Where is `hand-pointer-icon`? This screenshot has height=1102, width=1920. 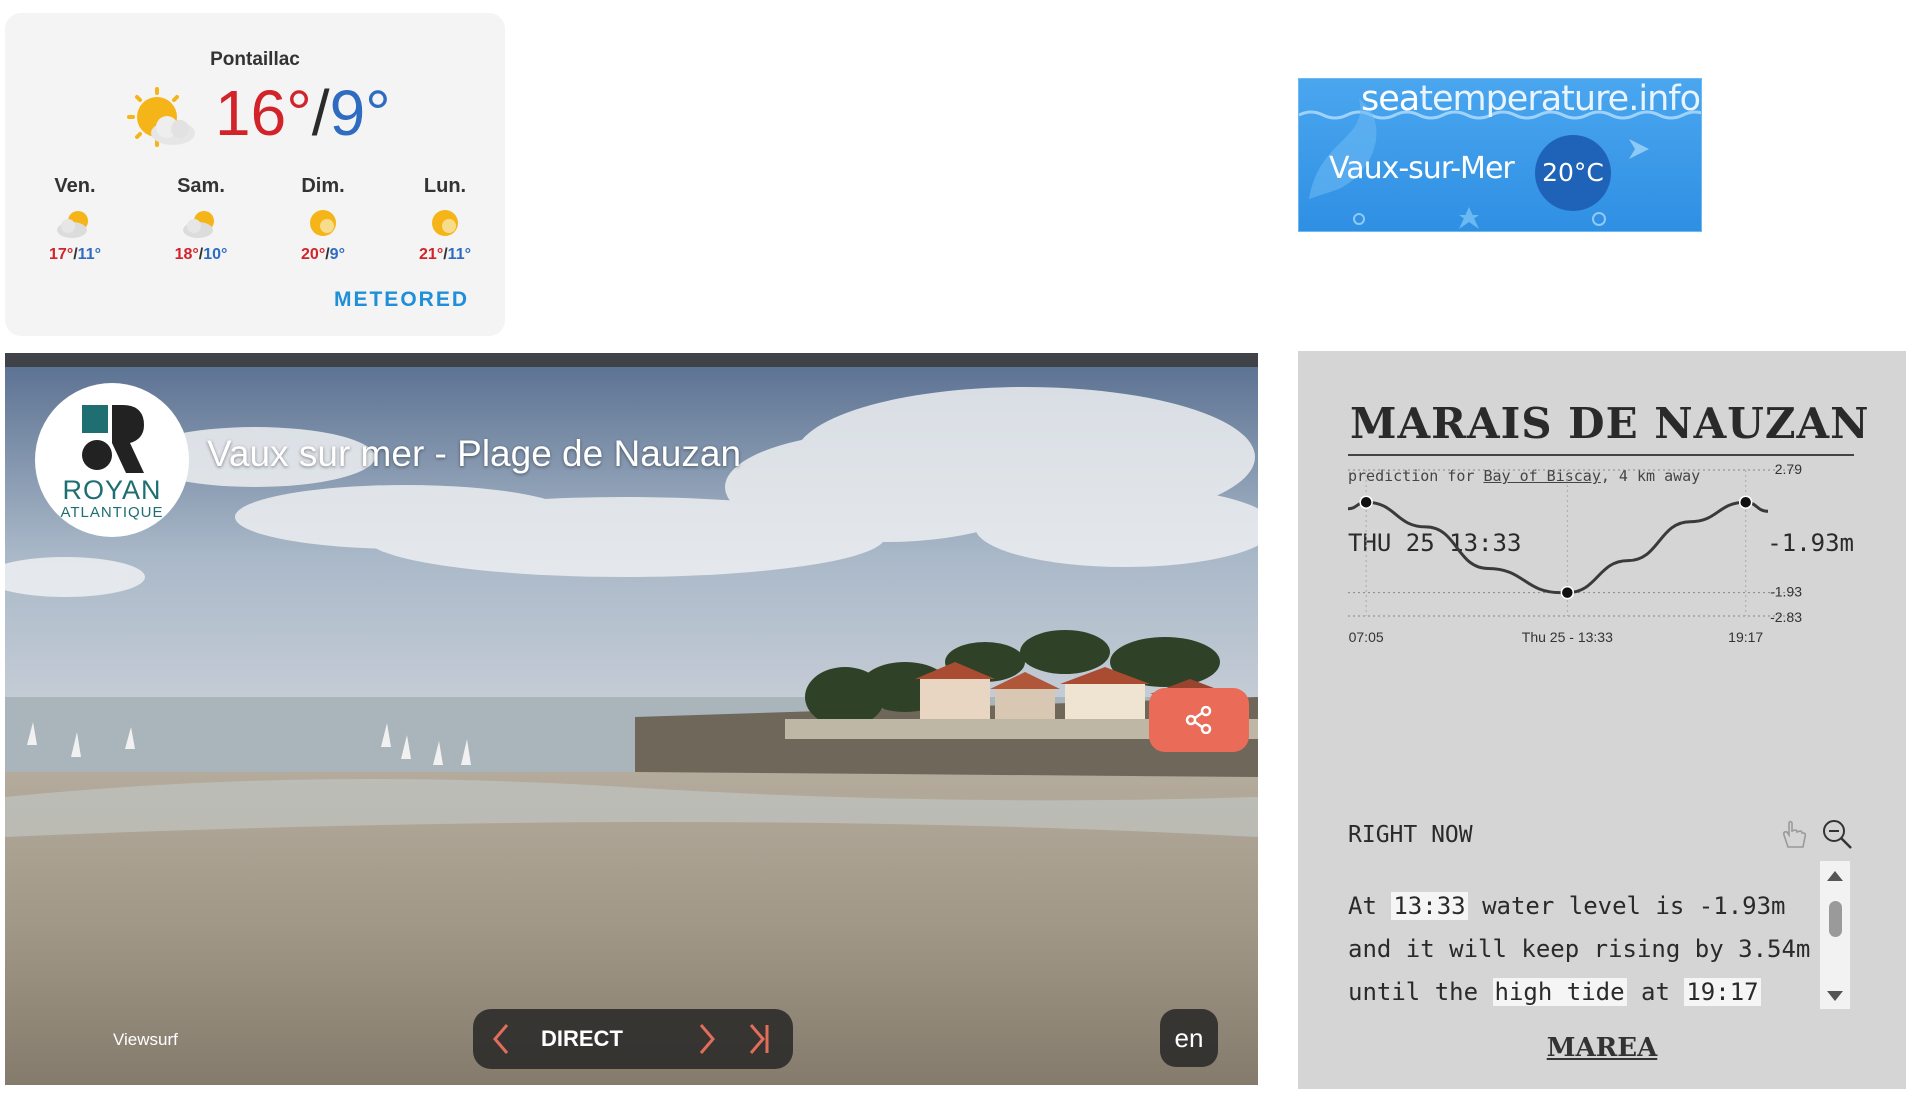 hand-pointer-icon is located at coordinates (1793, 834).